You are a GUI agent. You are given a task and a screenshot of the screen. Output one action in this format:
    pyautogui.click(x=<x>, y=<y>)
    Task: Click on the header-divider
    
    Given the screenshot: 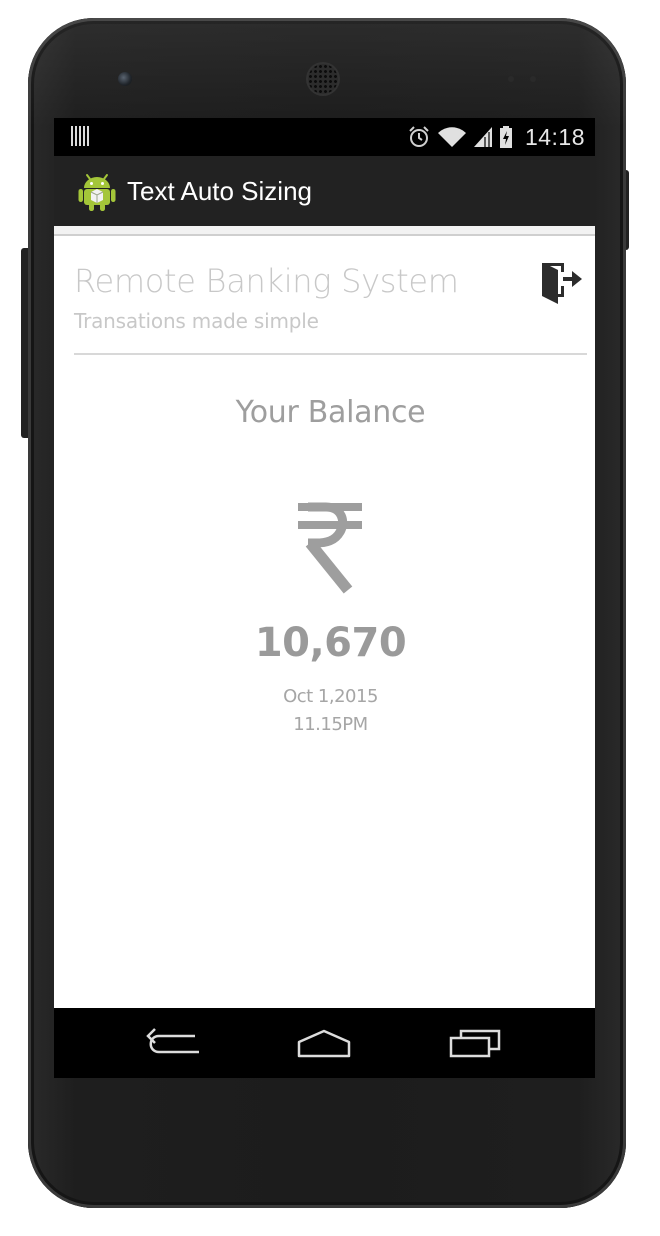 What is the action you would take?
    pyautogui.click(x=330, y=354)
    